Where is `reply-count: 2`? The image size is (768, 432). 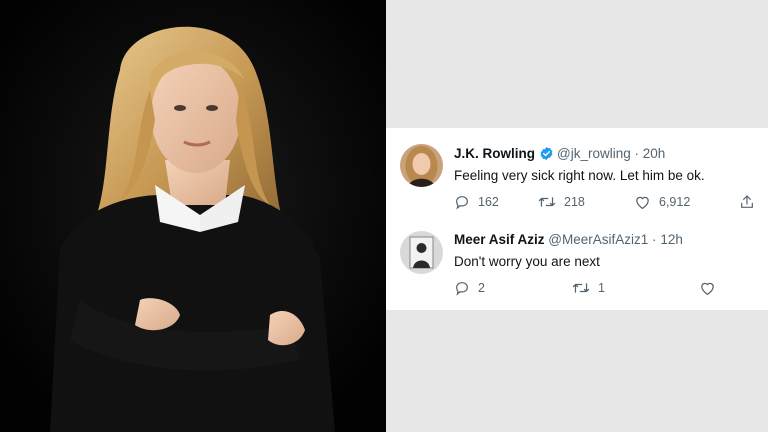 reply-count: 2 is located at coordinates (481, 288).